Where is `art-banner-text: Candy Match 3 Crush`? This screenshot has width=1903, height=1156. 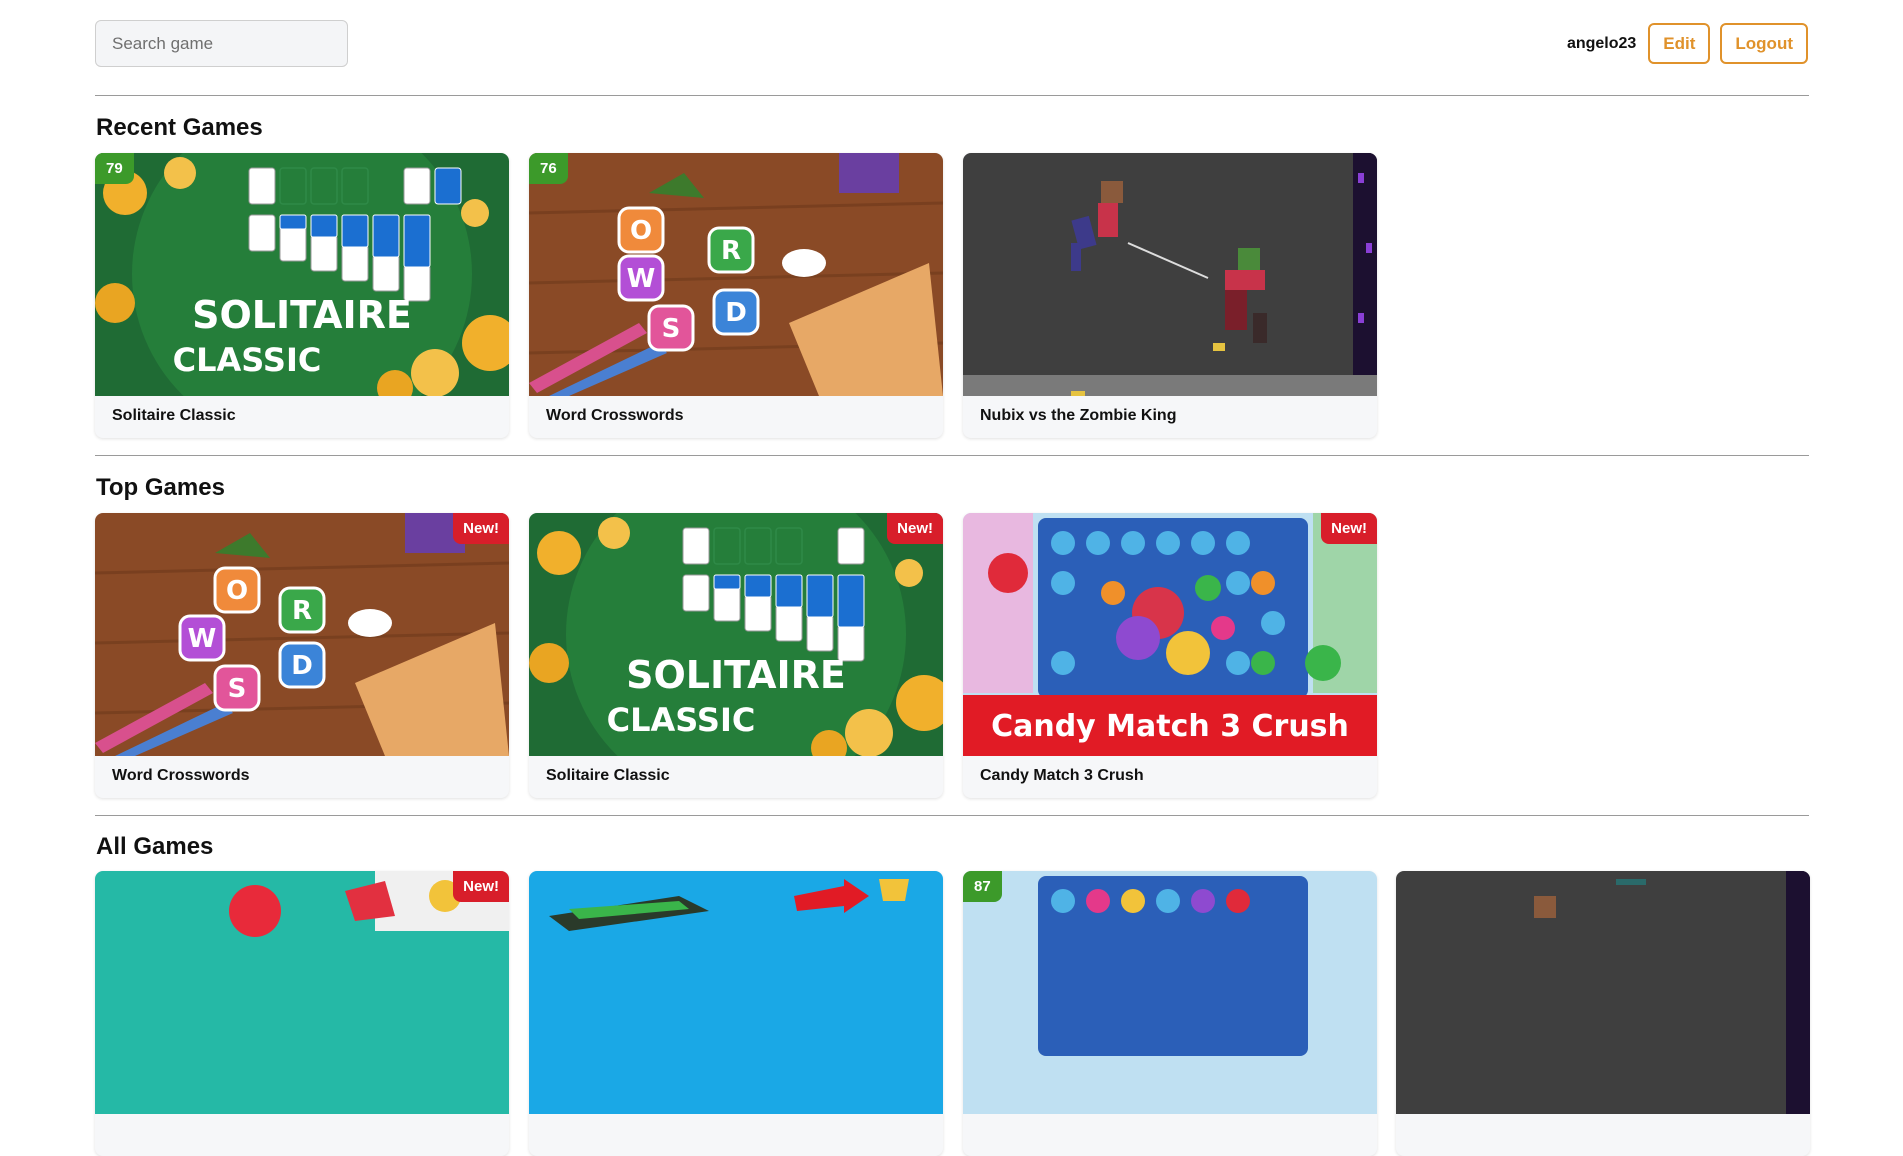
art-banner-text: Candy Match 3 Crush is located at coordinates (1170, 726).